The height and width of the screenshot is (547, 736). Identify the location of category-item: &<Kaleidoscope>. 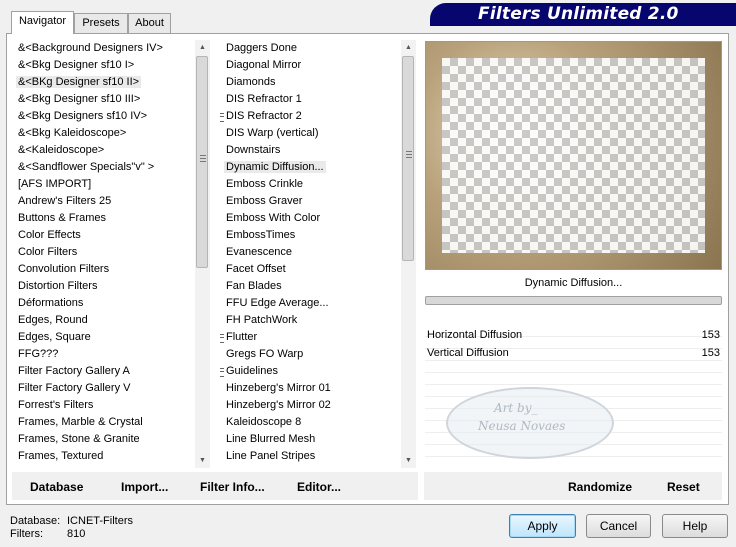
(103, 150).